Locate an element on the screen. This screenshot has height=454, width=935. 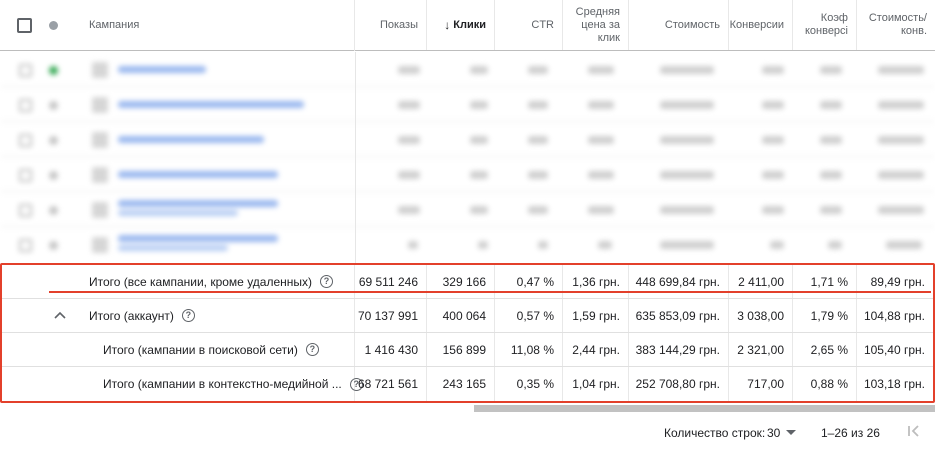
header-avg-cpc: Средняя цена за клик is located at coordinates (596, 25).